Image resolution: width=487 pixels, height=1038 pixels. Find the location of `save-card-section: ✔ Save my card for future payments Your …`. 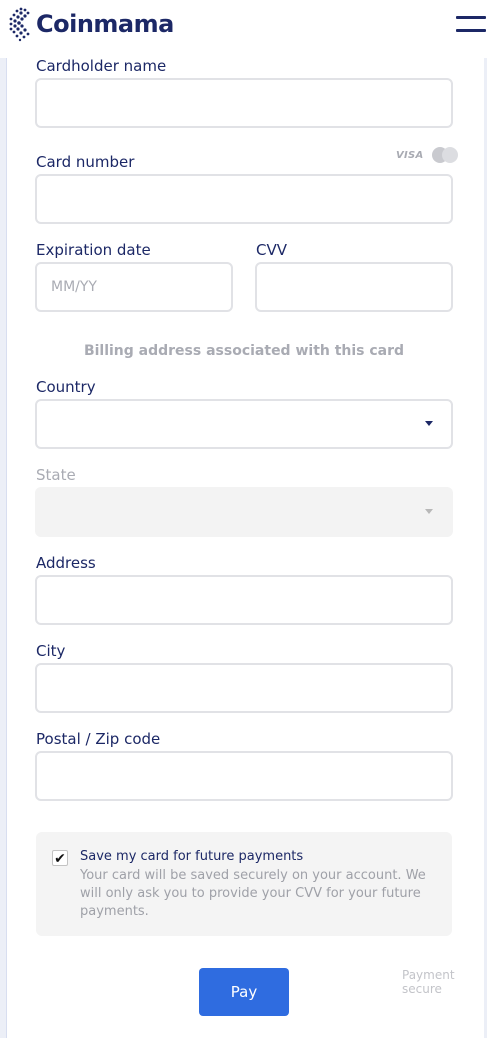

save-card-section: ✔ Save my card for future payments Your … is located at coordinates (244, 884).